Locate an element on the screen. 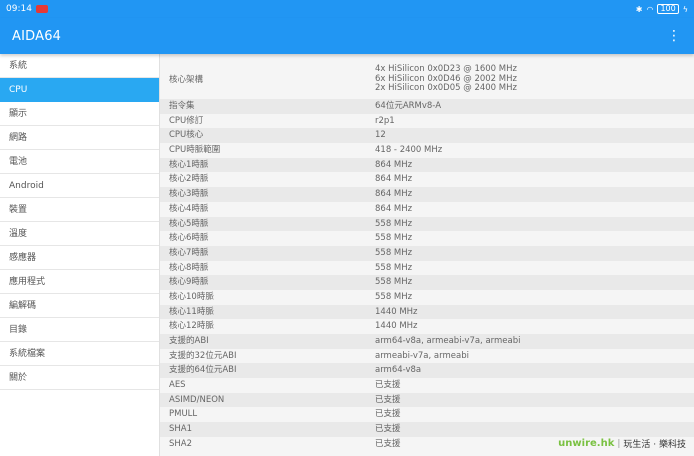 This screenshot has height=456, width=694. battery-level: 100 is located at coordinates (668, 9).